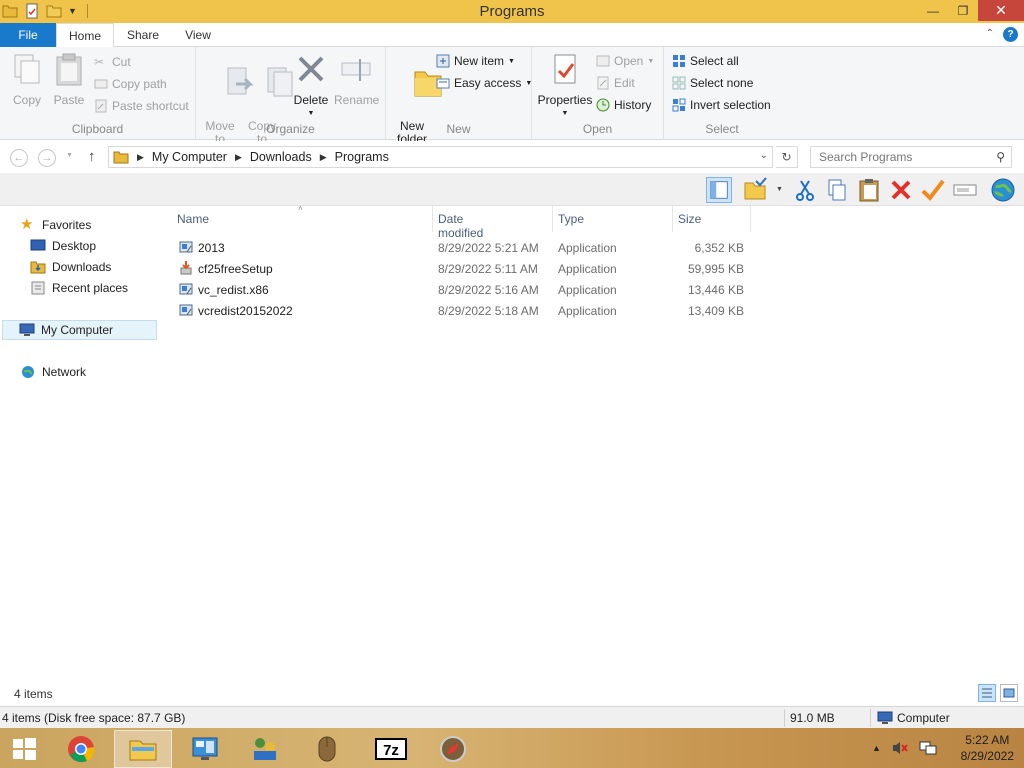 The height and width of the screenshot is (768, 1024). What do you see at coordinates (565, 69) in the screenshot?
I see `properties-icon` at bounding box center [565, 69].